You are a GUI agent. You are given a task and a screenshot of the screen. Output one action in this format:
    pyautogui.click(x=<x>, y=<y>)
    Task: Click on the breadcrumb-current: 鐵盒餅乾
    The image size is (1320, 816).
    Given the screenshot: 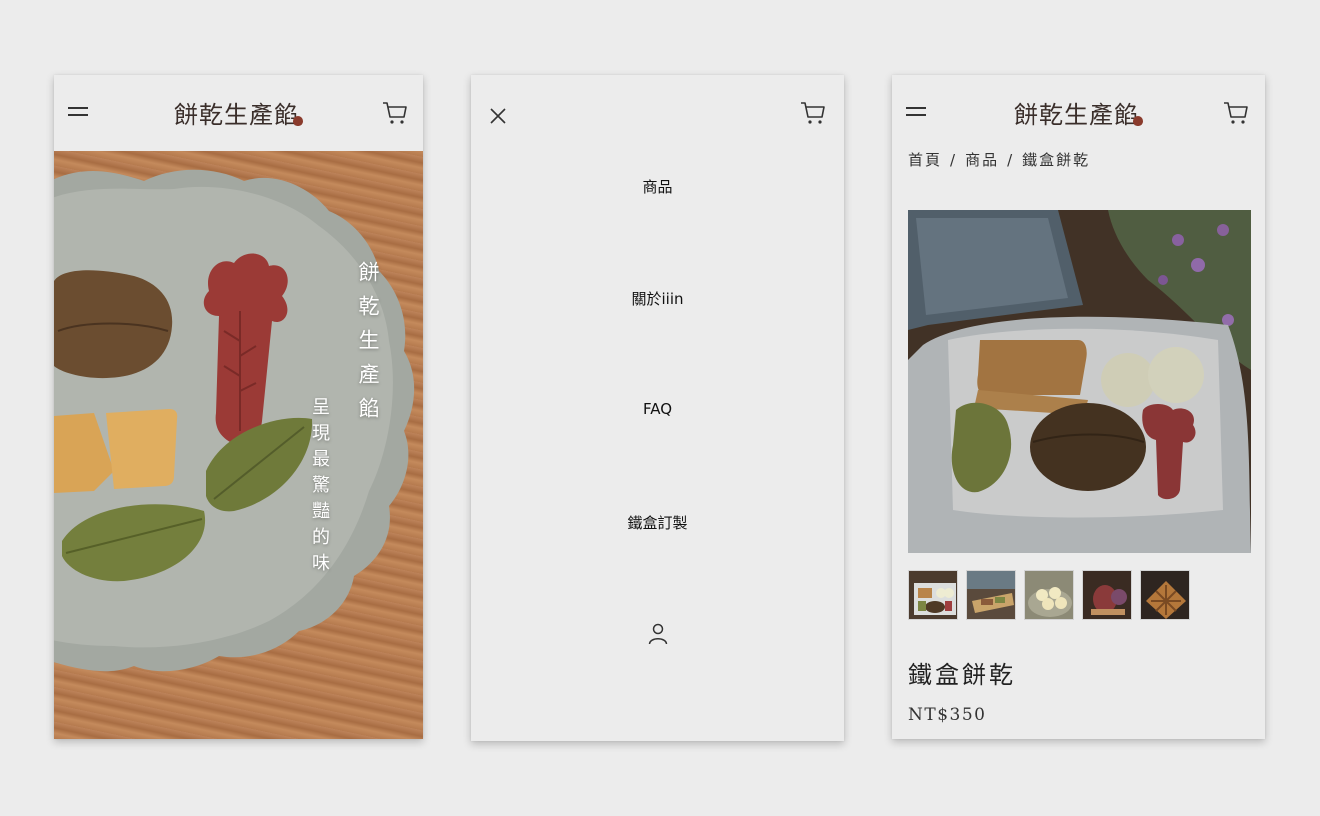 What is the action you would take?
    pyautogui.click(x=1056, y=160)
    